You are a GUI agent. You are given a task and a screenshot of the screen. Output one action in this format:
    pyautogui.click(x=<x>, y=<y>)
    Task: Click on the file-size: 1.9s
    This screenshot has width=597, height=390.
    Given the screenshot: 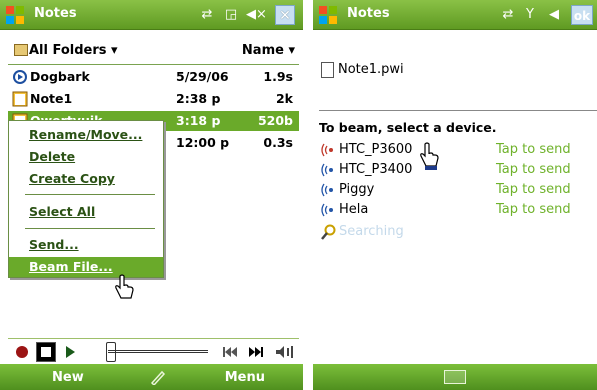 What is the action you would take?
    pyautogui.click(x=278, y=76)
    